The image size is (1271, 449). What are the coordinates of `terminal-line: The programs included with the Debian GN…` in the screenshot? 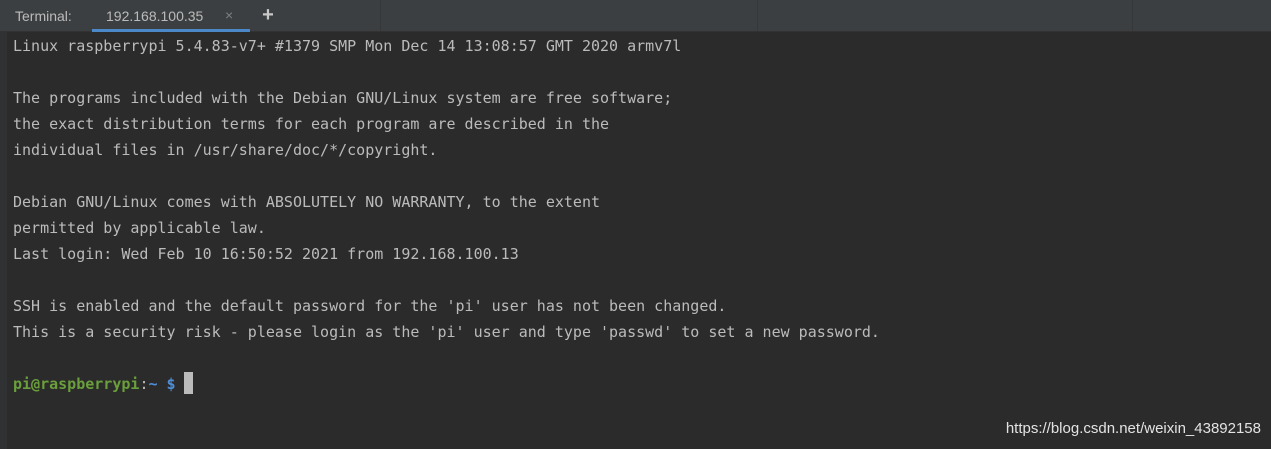 It's located at (343, 98).